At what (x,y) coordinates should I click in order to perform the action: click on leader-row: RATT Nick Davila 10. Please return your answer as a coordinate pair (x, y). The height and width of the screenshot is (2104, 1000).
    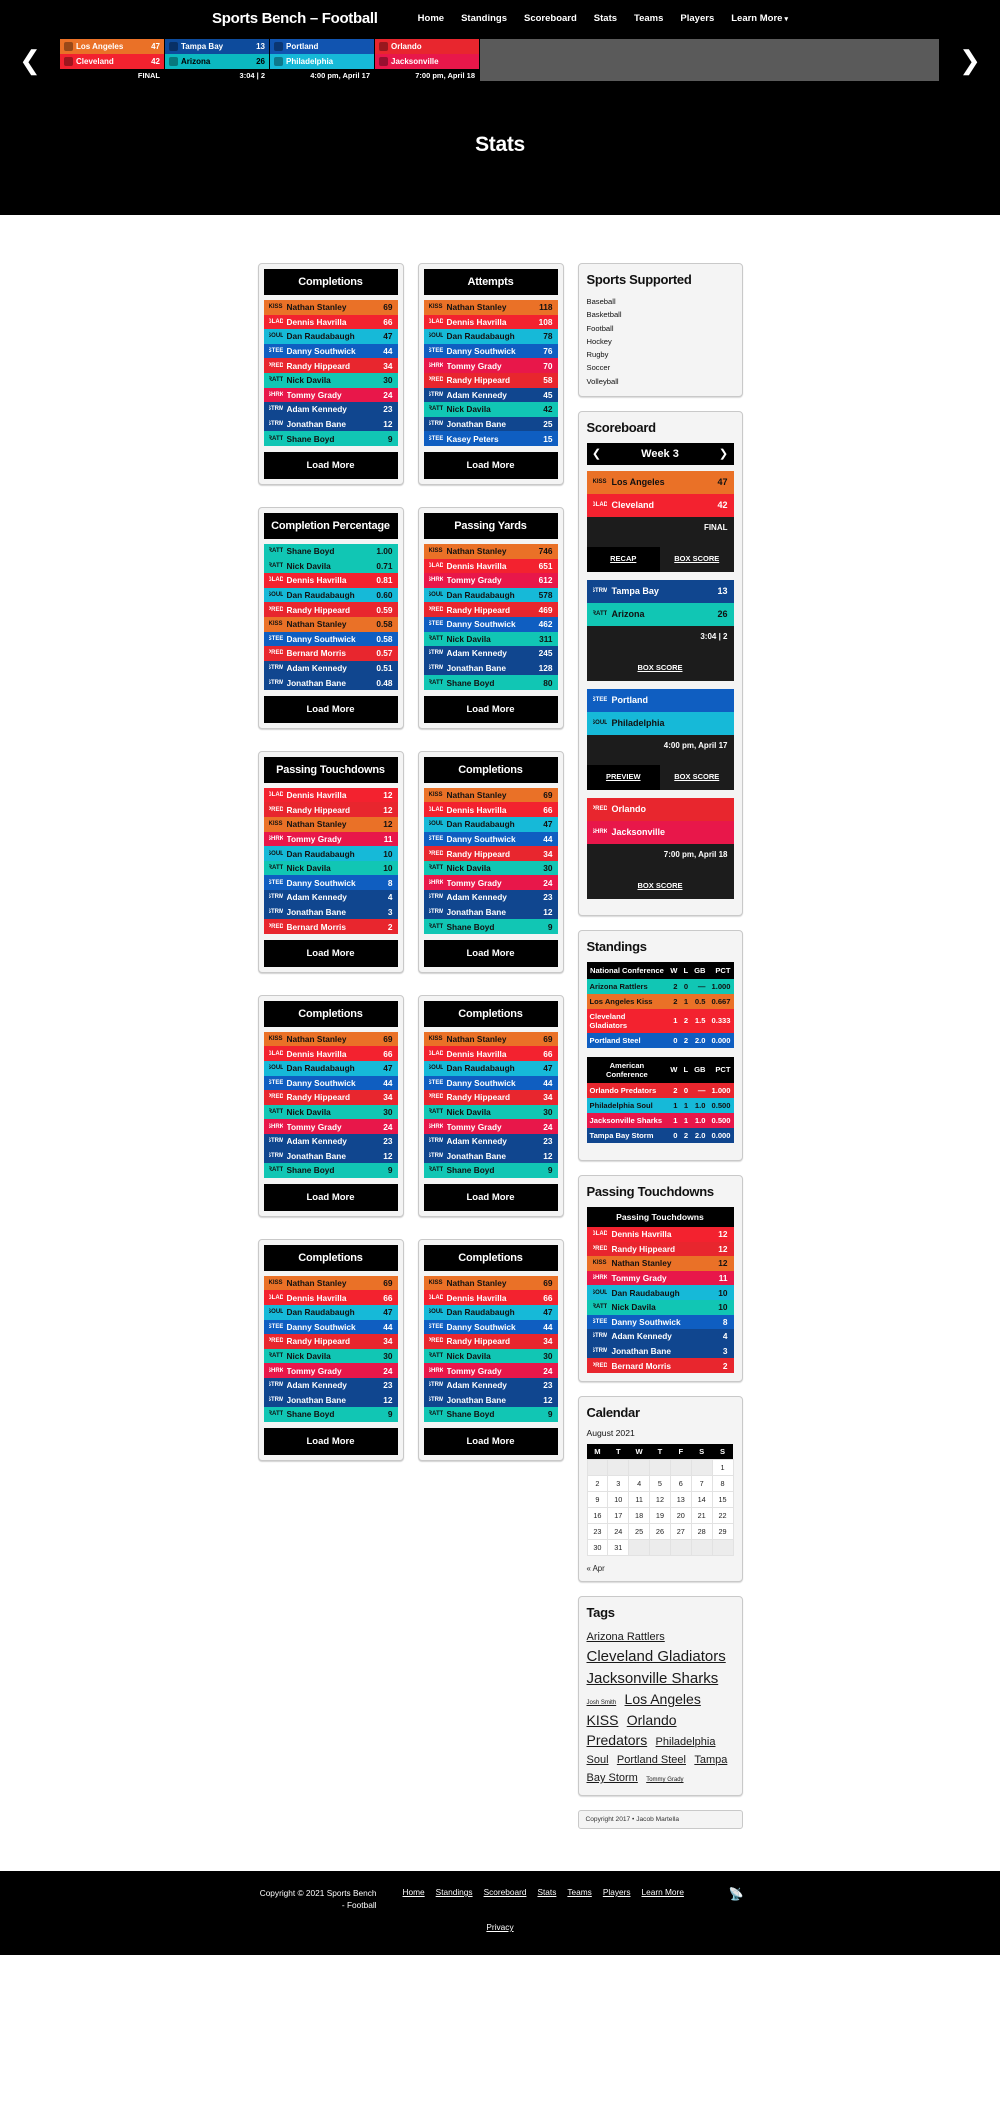
    Looking at the image, I should click on (660, 1307).